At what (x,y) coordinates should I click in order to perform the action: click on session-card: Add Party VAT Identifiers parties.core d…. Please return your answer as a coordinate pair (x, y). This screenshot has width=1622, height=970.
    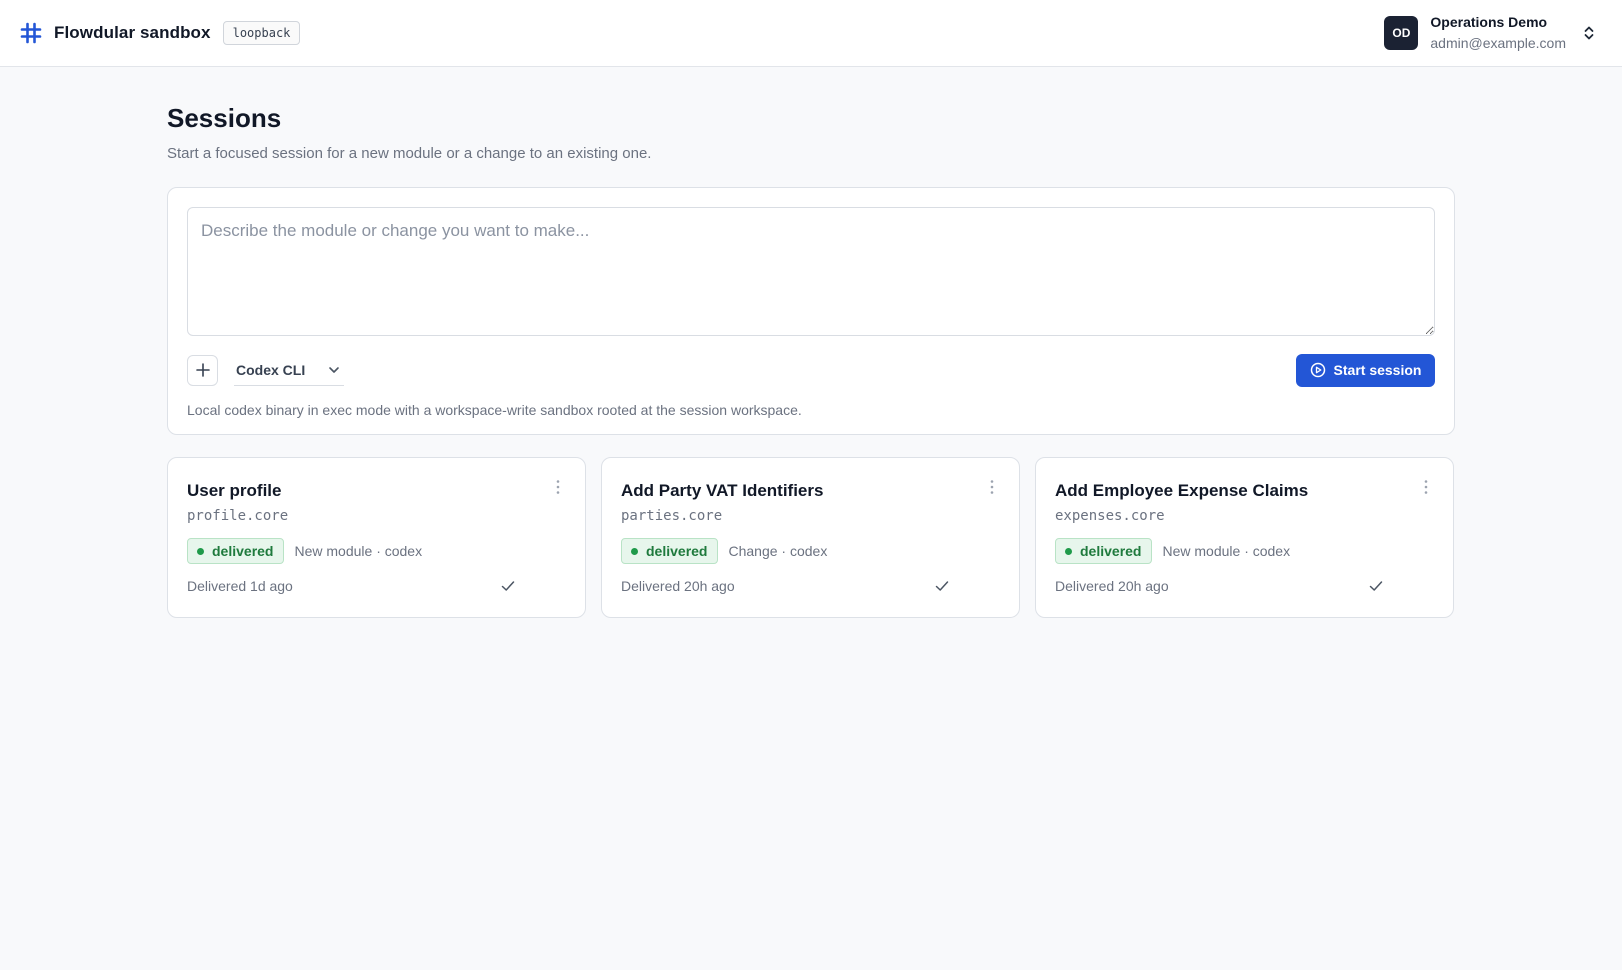
    Looking at the image, I should click on (810, 537).